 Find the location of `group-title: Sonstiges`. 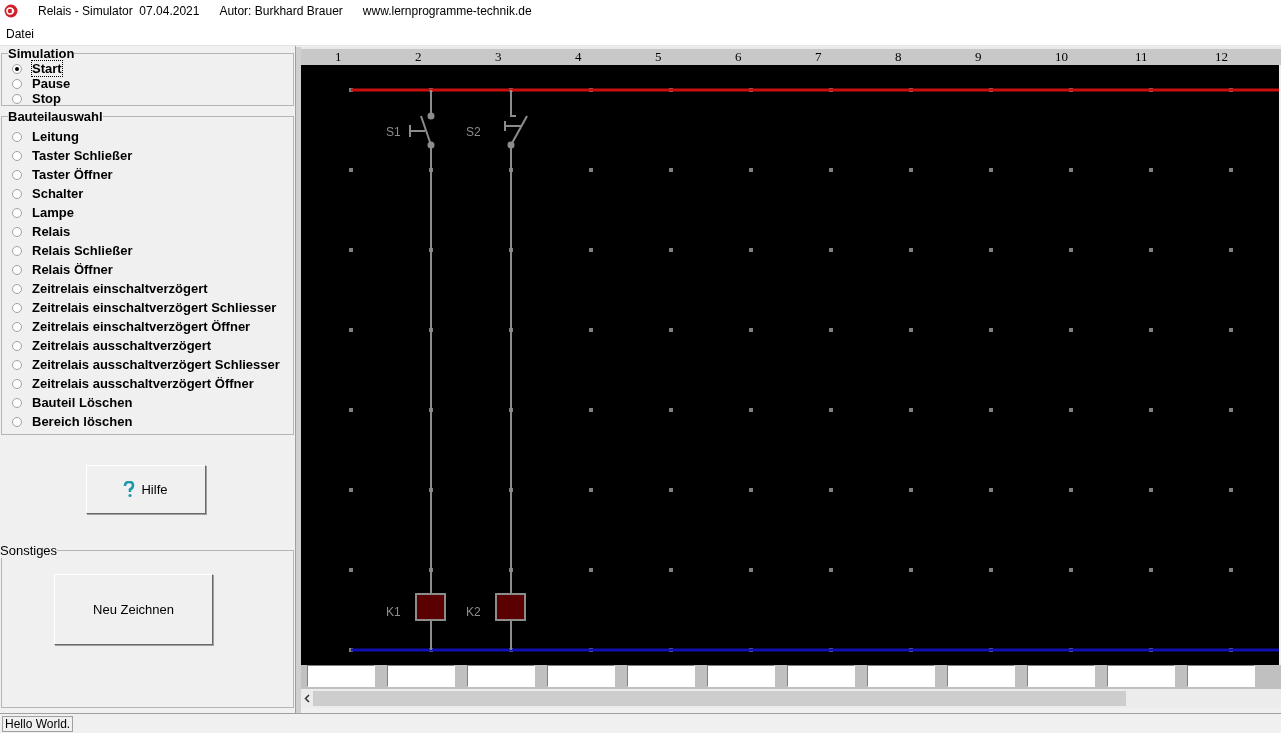

group-title: Sonstiges is located at coordinates (29, 550).